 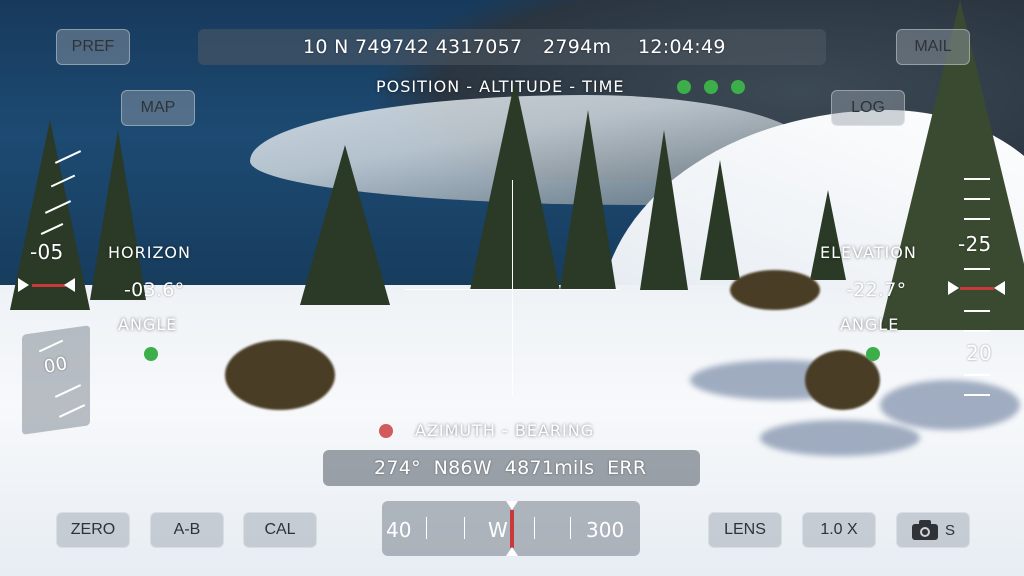 I want to click on horizon-marker, so click(x=49, y=285).